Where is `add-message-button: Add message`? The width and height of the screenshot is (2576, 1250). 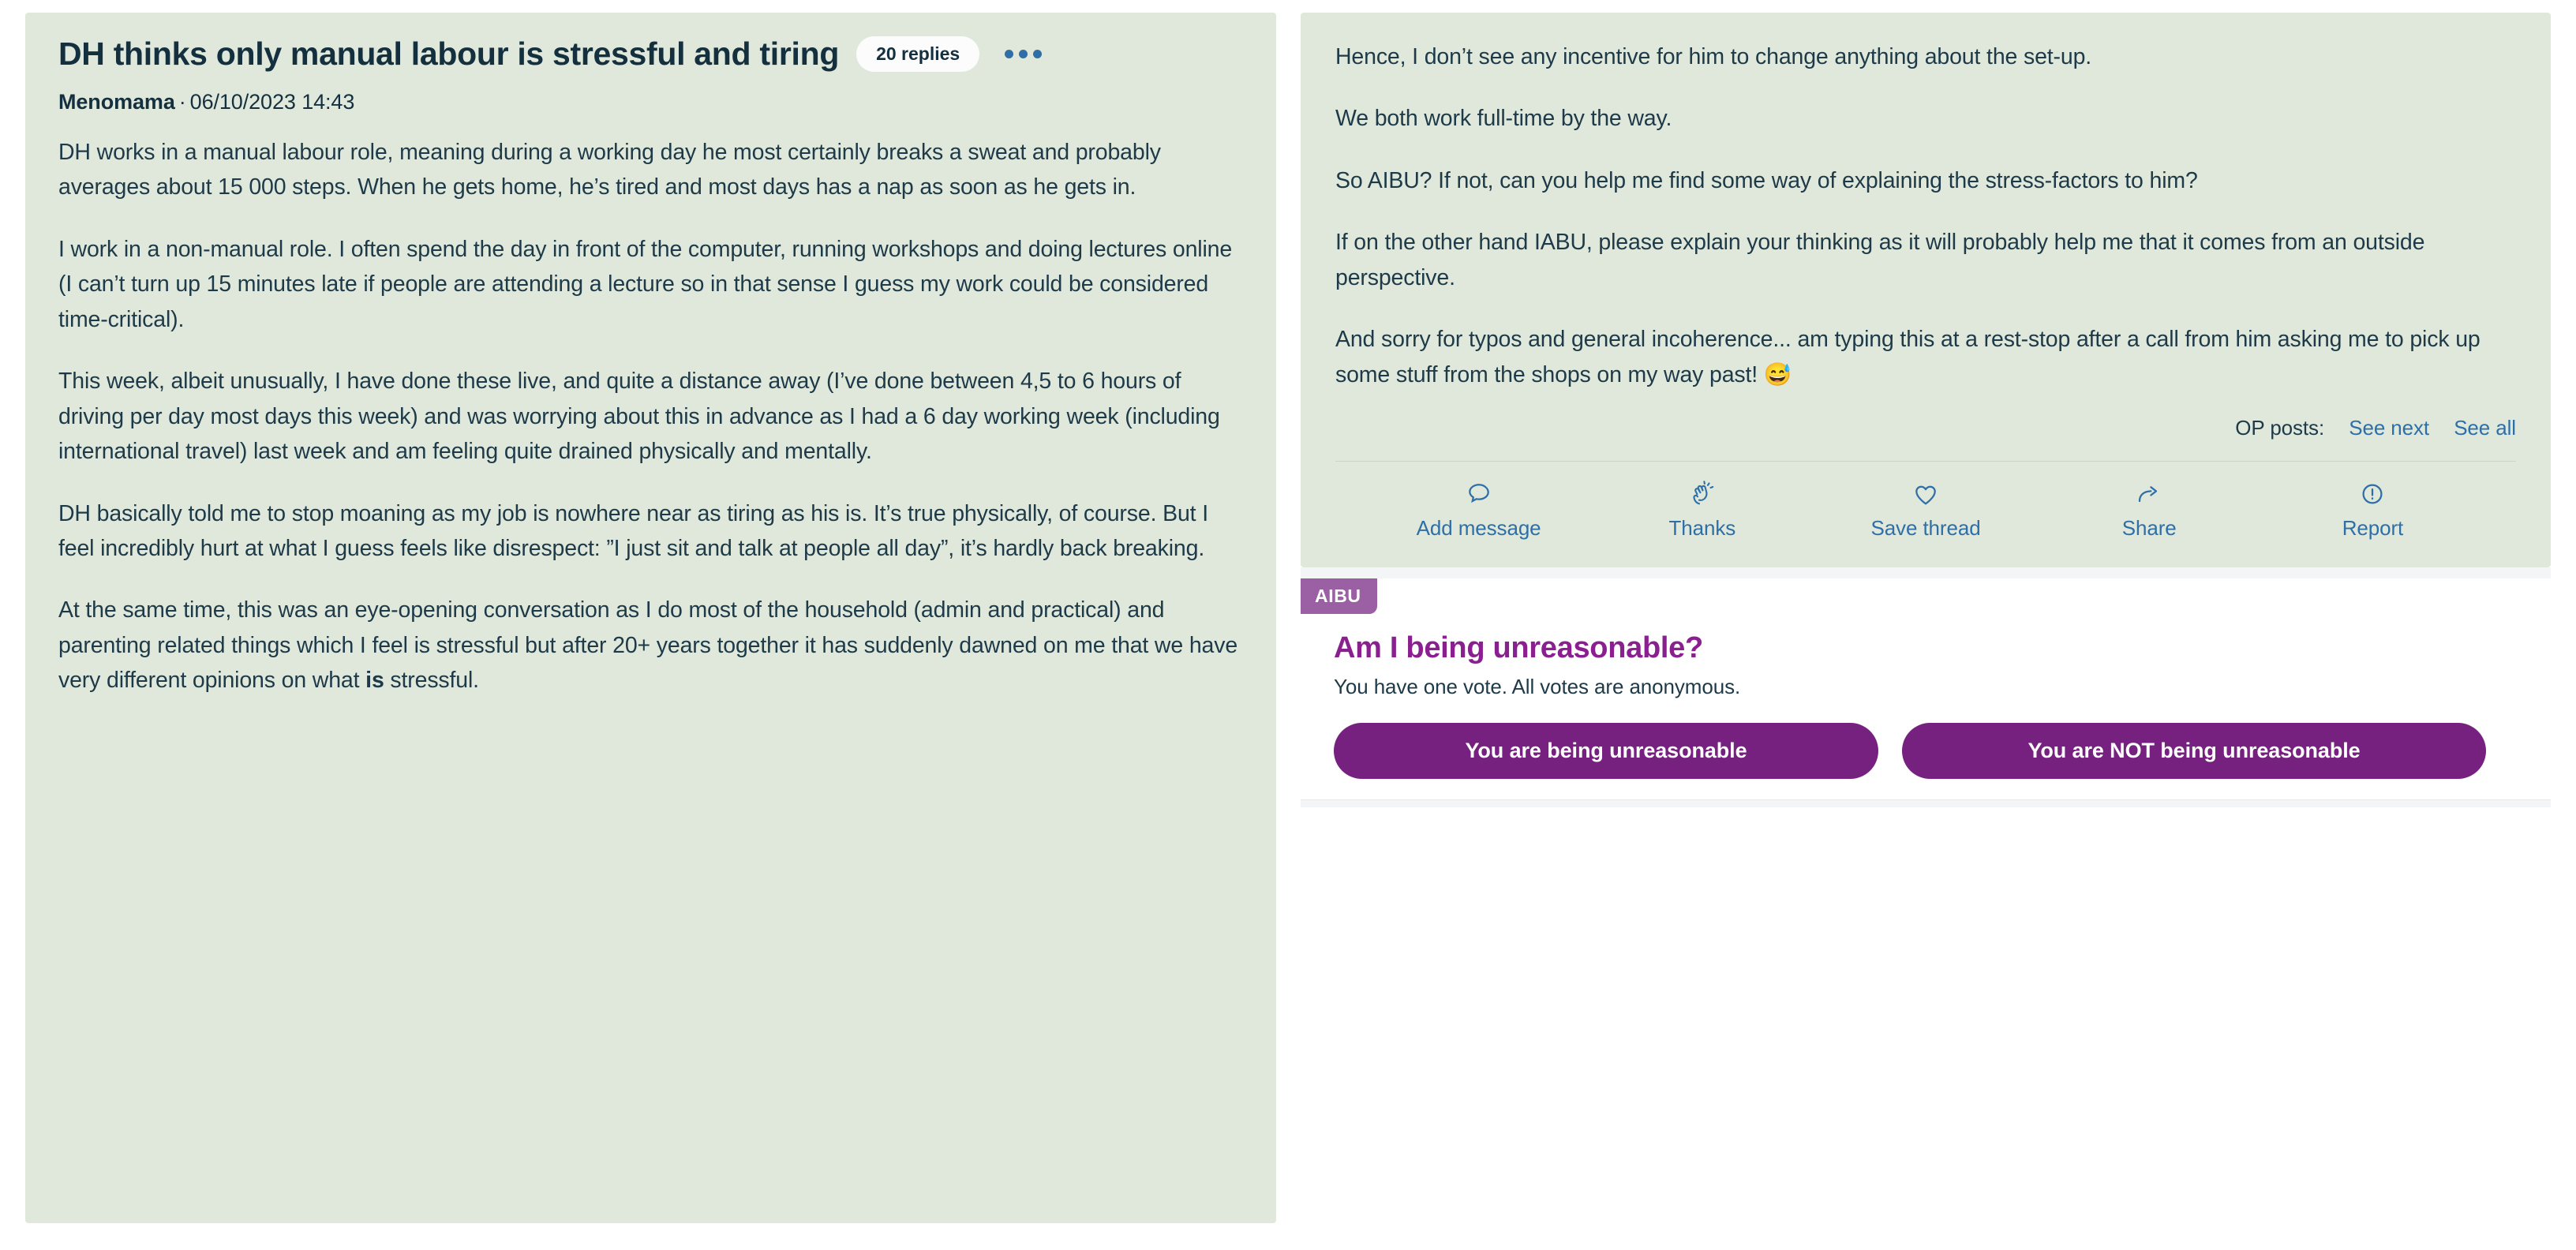 add-message-button: Add message is located at coordinates (1478, 510).